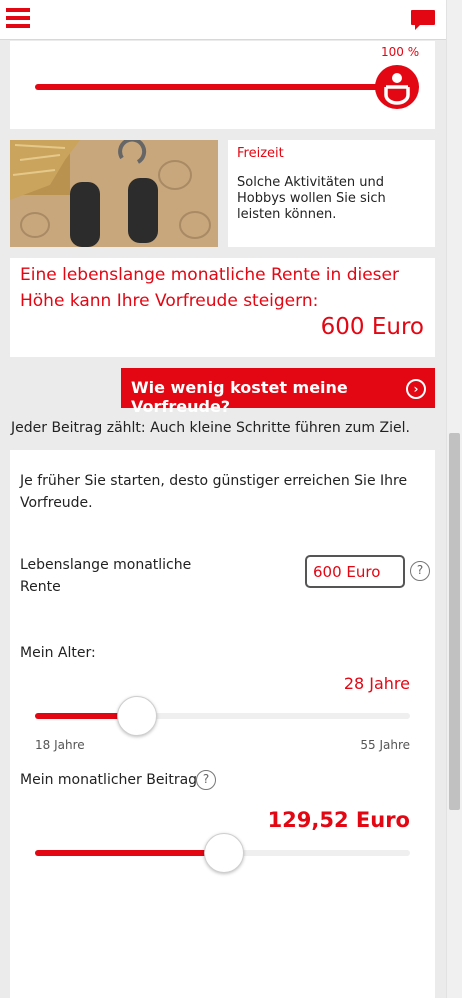 The height and width of the screenshot is (998, 462). What do you see at coordinates (338, 820) in the screenshot?
I see `contribution-value: 129,52 Euro` at bounding box center [338, 820].